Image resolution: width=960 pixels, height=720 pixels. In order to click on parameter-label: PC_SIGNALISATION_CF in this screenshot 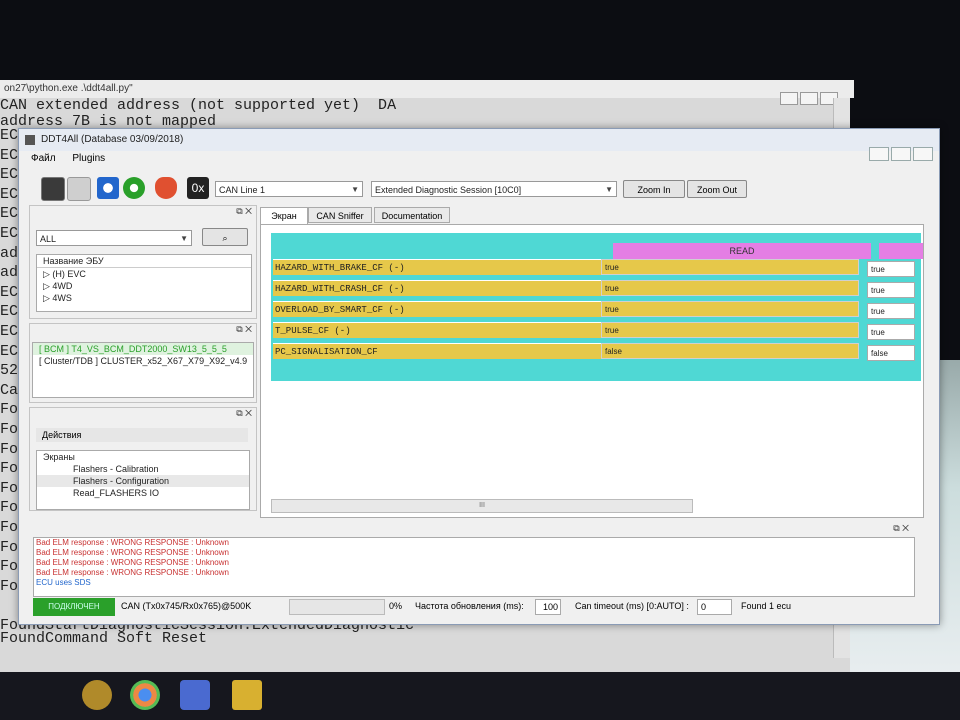, I will do `click(437, 351)`.